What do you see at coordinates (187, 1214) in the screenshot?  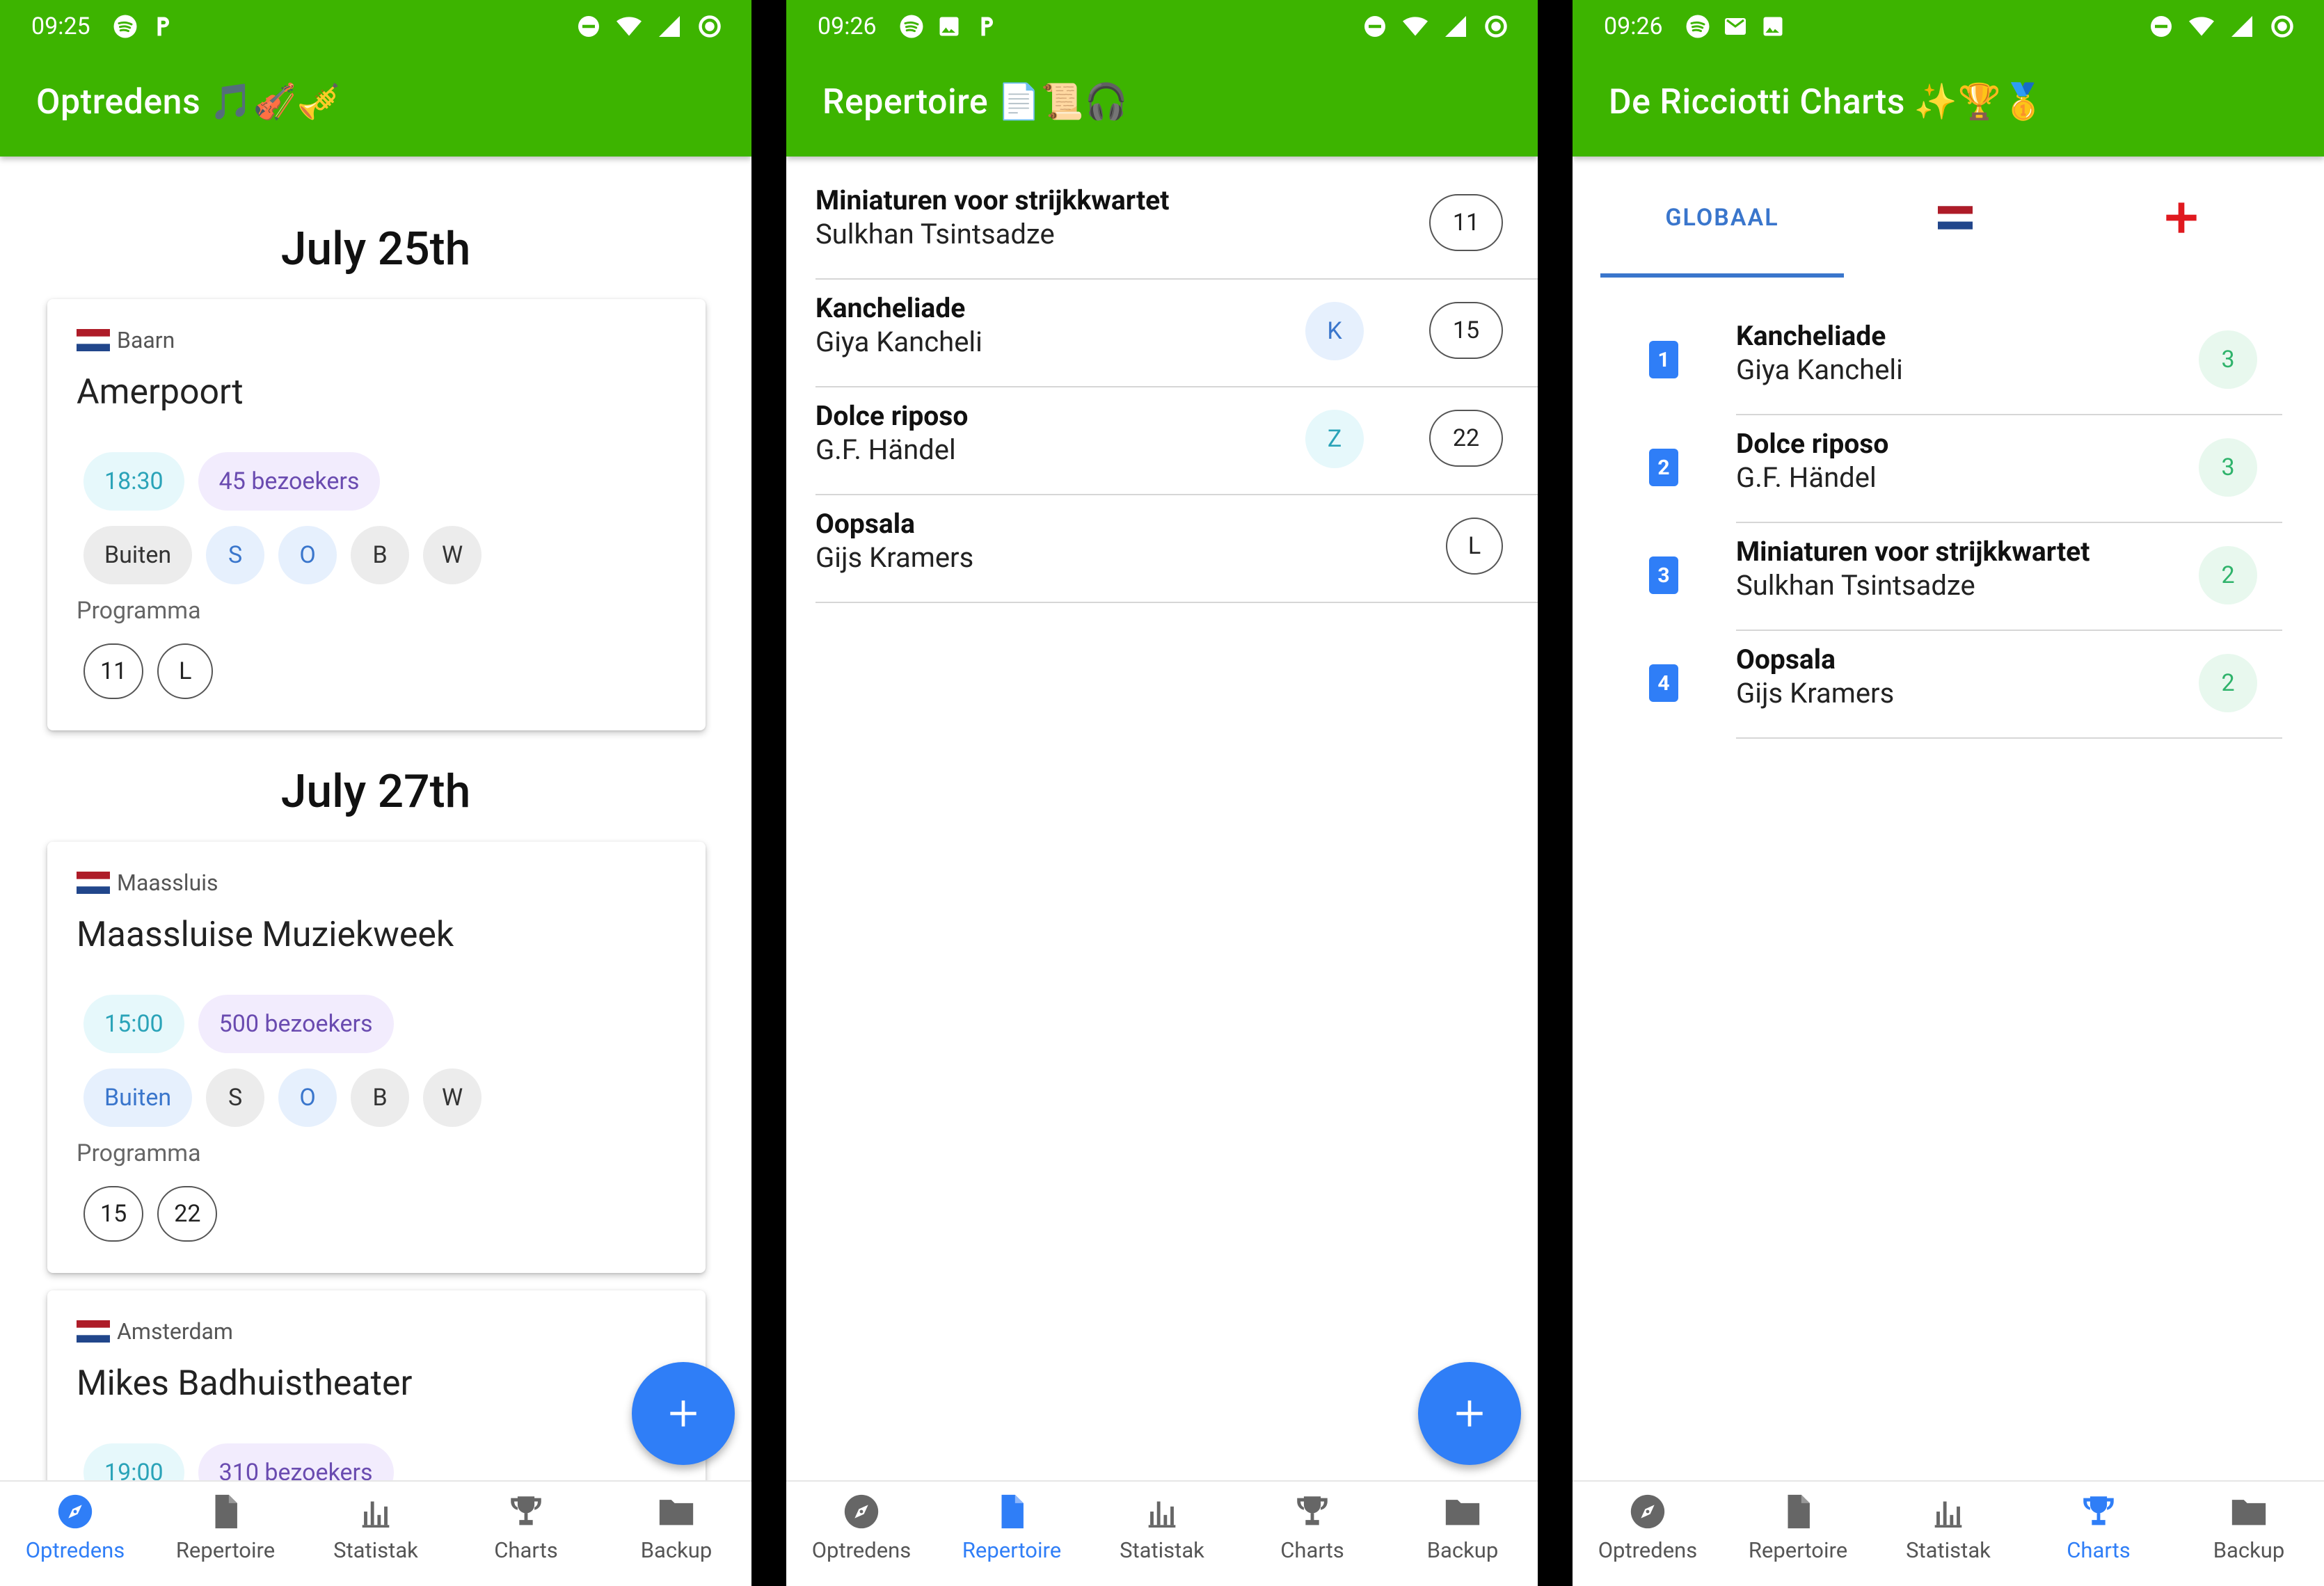 I see `program-piece-chip: 22` at bounding box center [187, 1214].